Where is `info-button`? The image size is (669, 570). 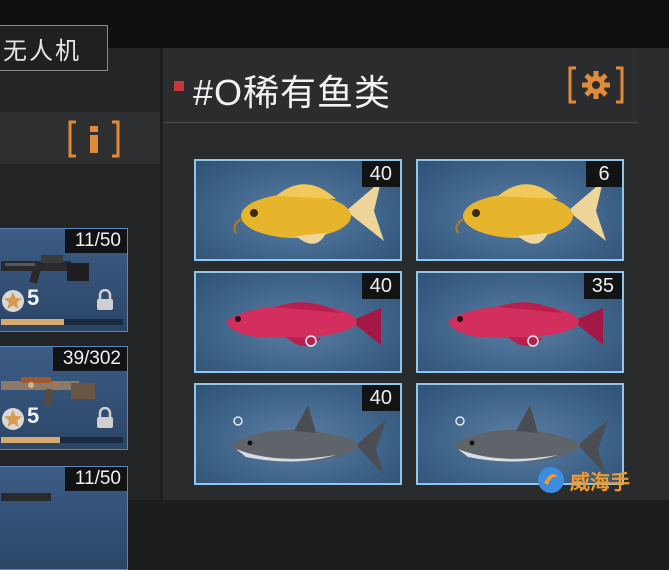
info-button is located at coordinates (94, 139).